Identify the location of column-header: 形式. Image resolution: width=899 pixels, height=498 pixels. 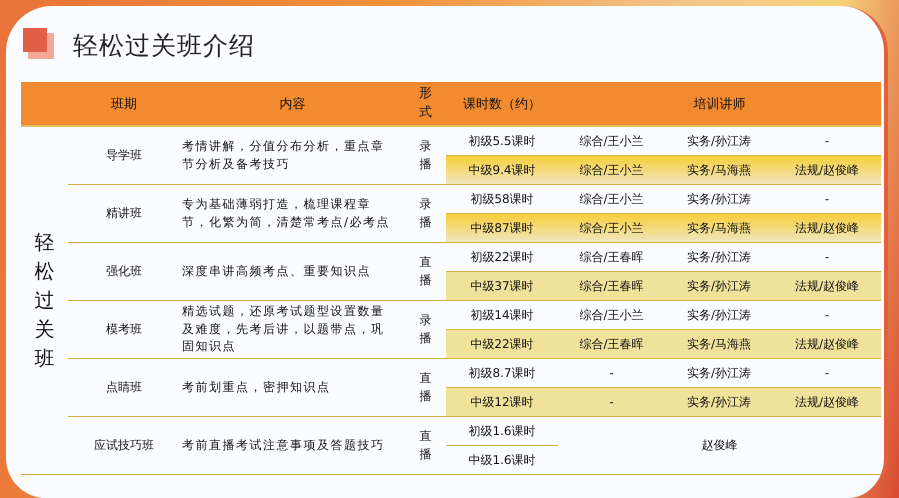
(425, 104).